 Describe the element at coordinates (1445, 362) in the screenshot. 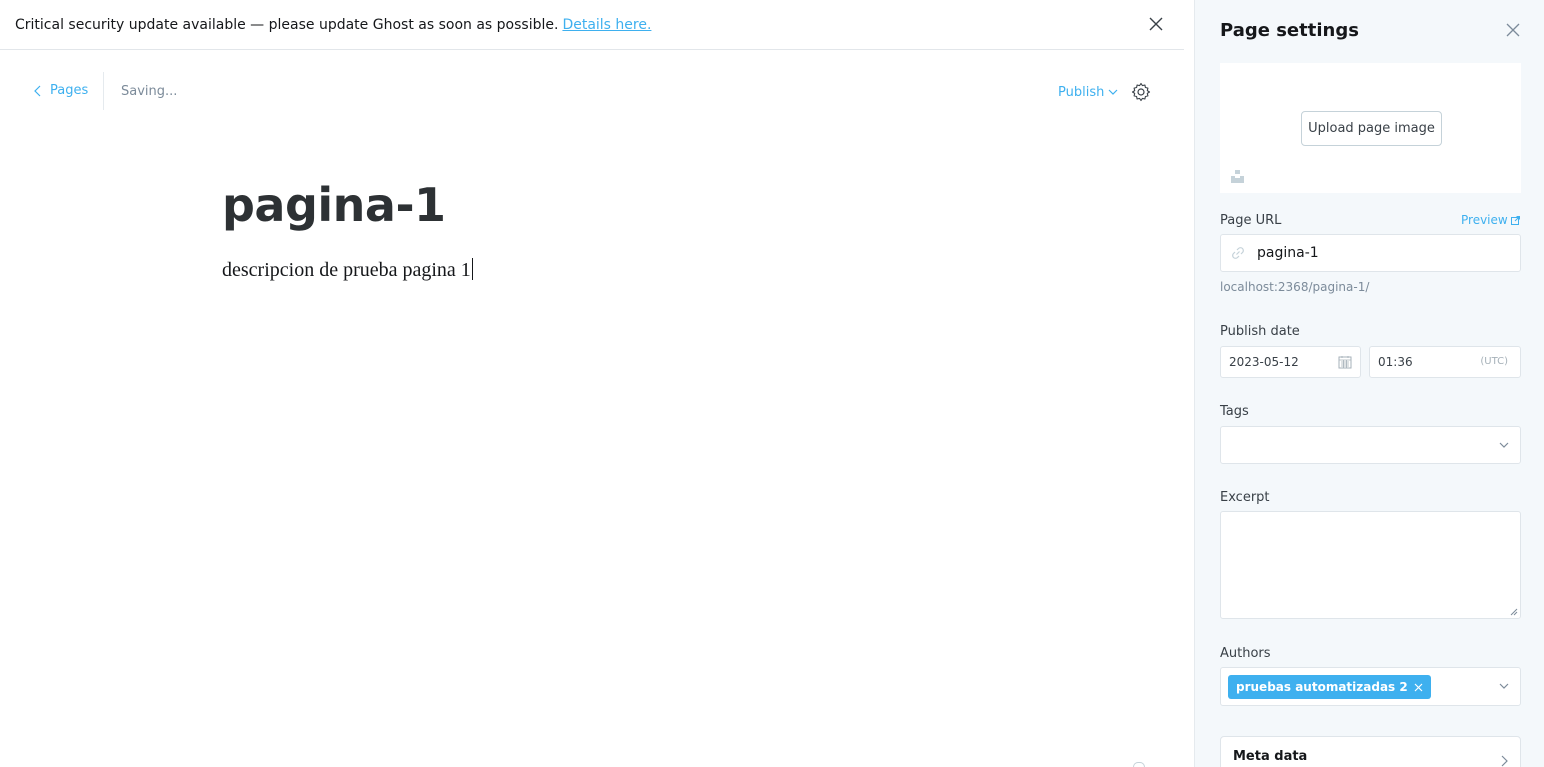

I see `publish-time-input: 01:36 (UTC)` at that location.